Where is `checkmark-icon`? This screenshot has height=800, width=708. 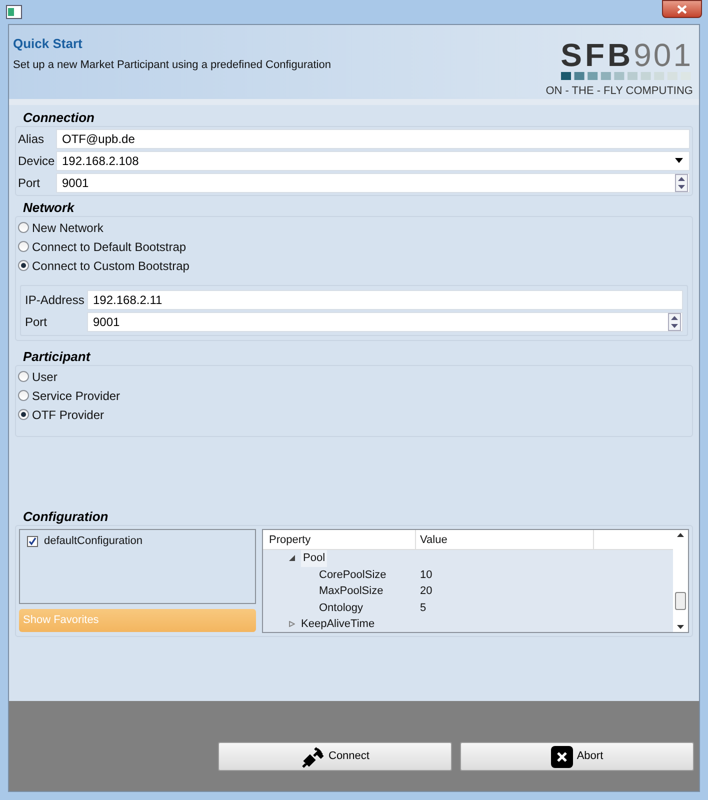
checkmark-icon is located at coordinates (32, 541).